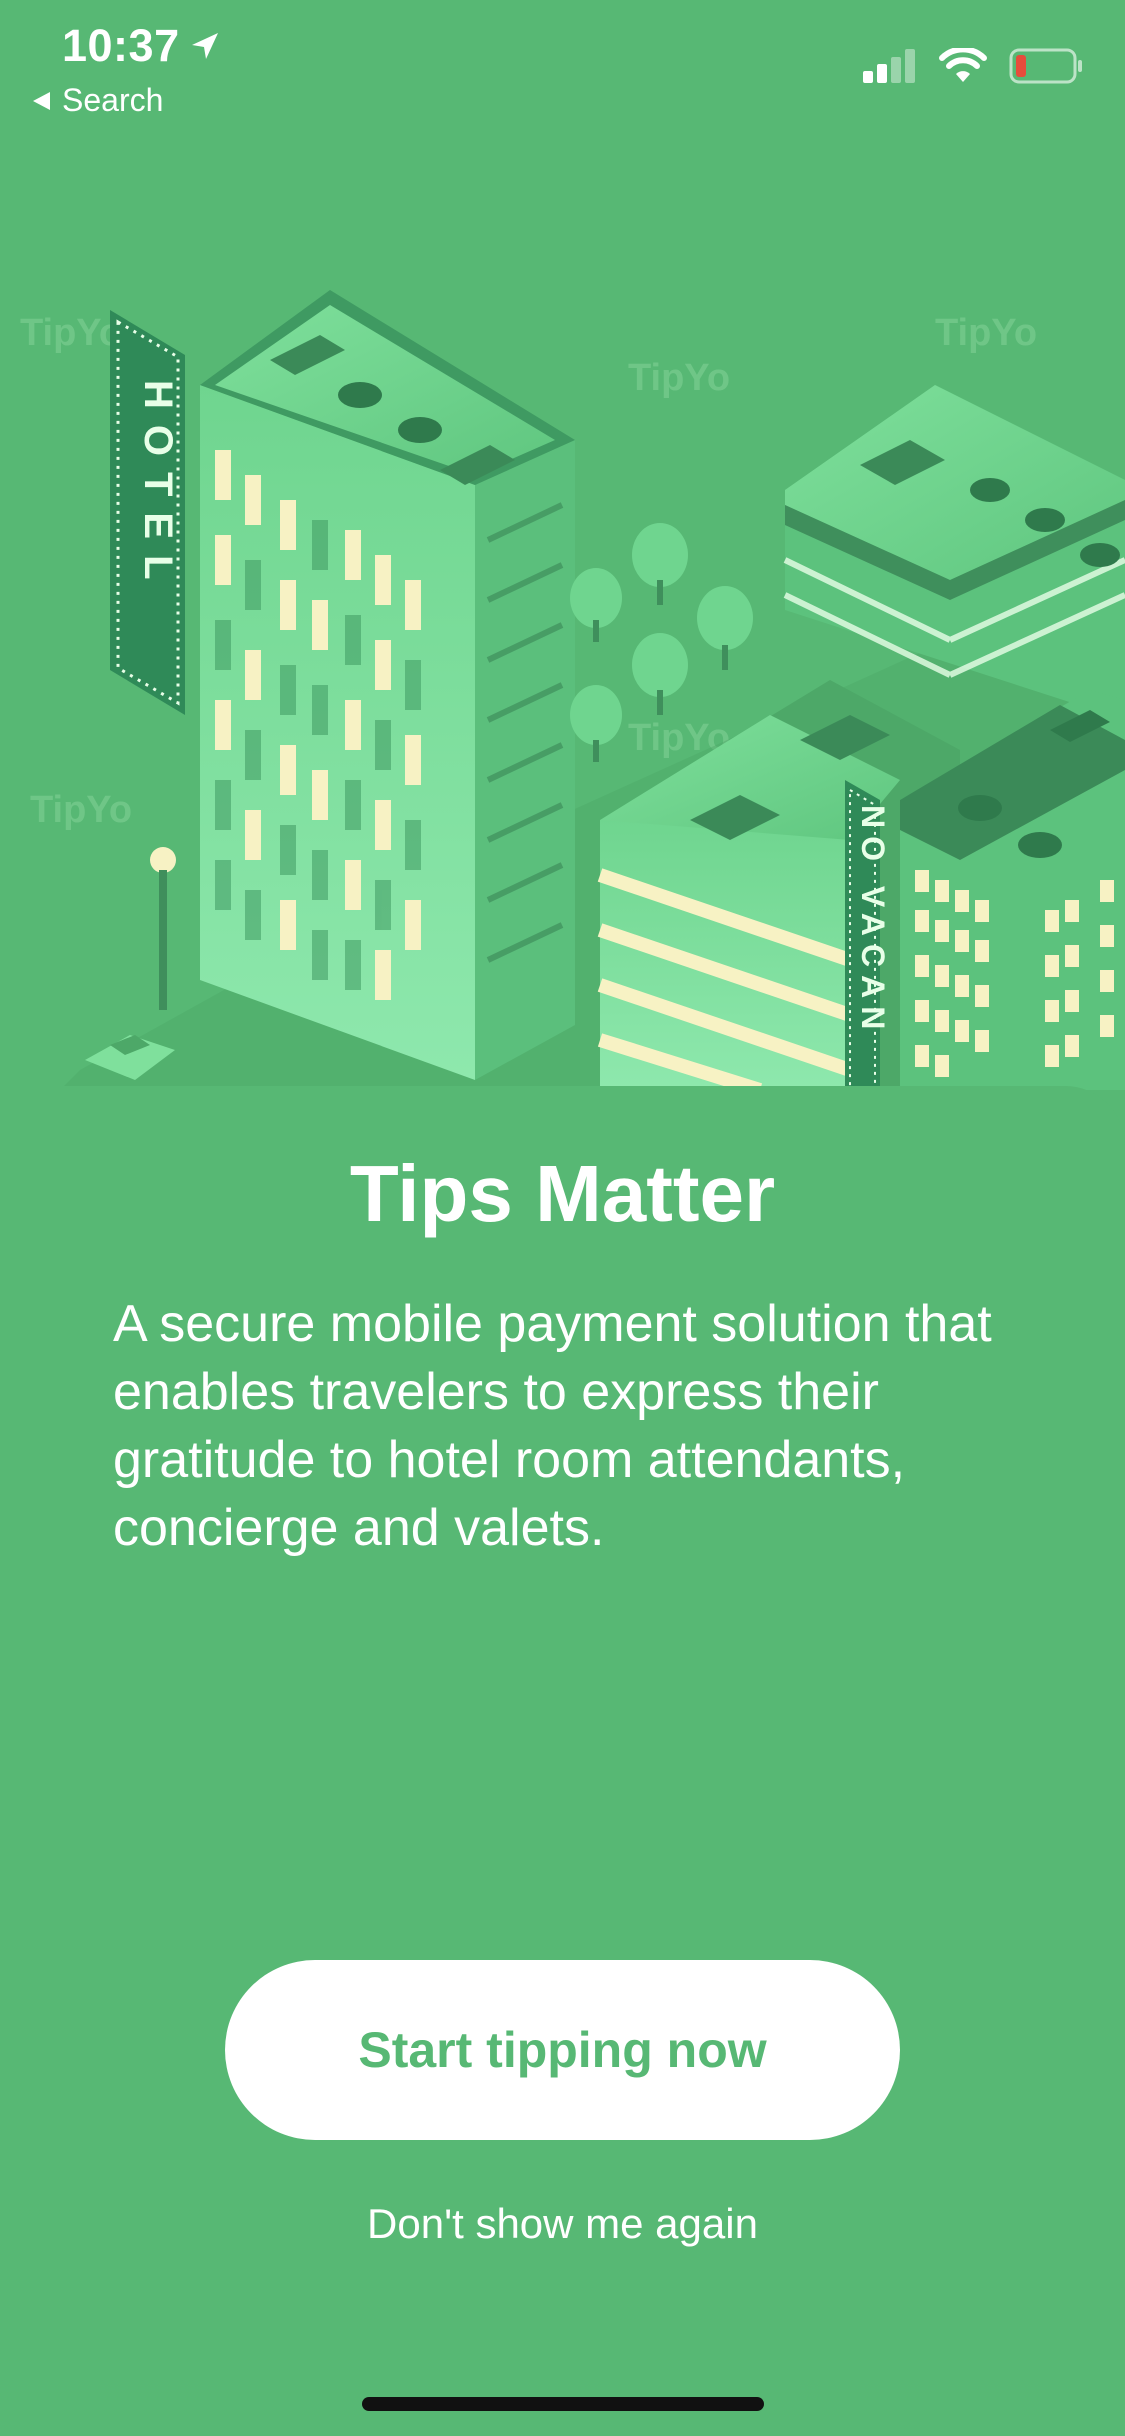 This screenshot has height=2436, width=1125. Describe the element at coordinates (1045, 66) in the screenshot. I see `battery-low-icon` at that location.